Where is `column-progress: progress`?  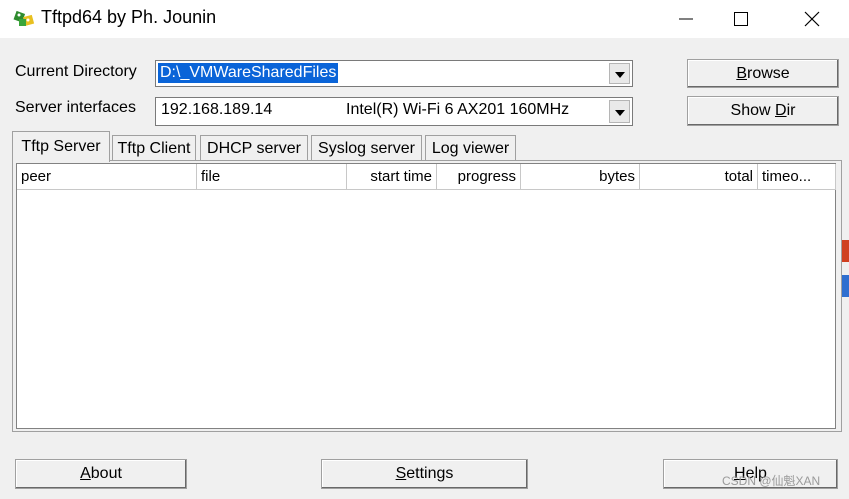
column-progress: progress is located at coordinates (479, 177).